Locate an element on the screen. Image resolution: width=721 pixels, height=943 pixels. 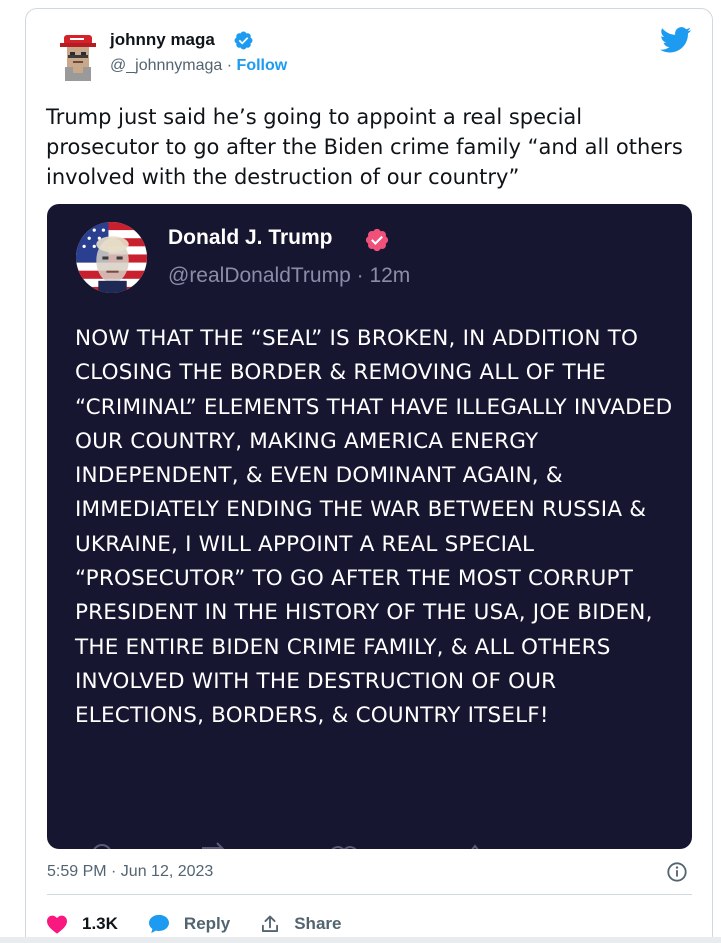
reply-label: Reply is located at coordinates (207, 923).